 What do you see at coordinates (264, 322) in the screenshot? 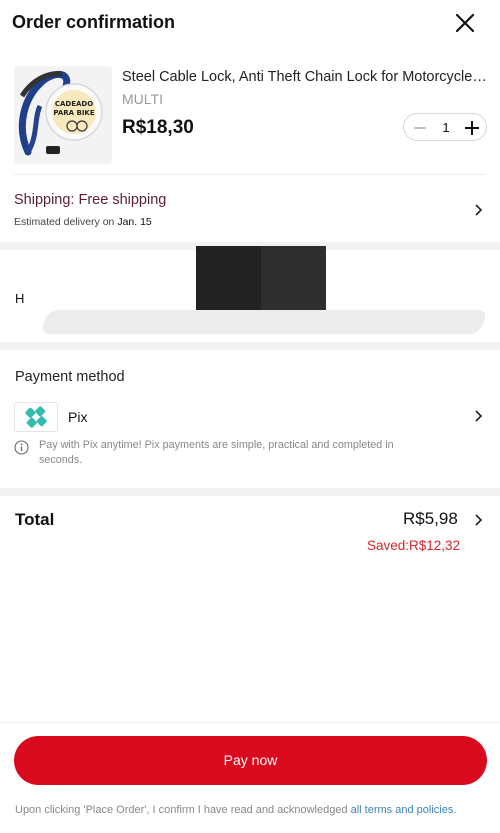
I see `redacted-address` at bounding box center [264, 322].